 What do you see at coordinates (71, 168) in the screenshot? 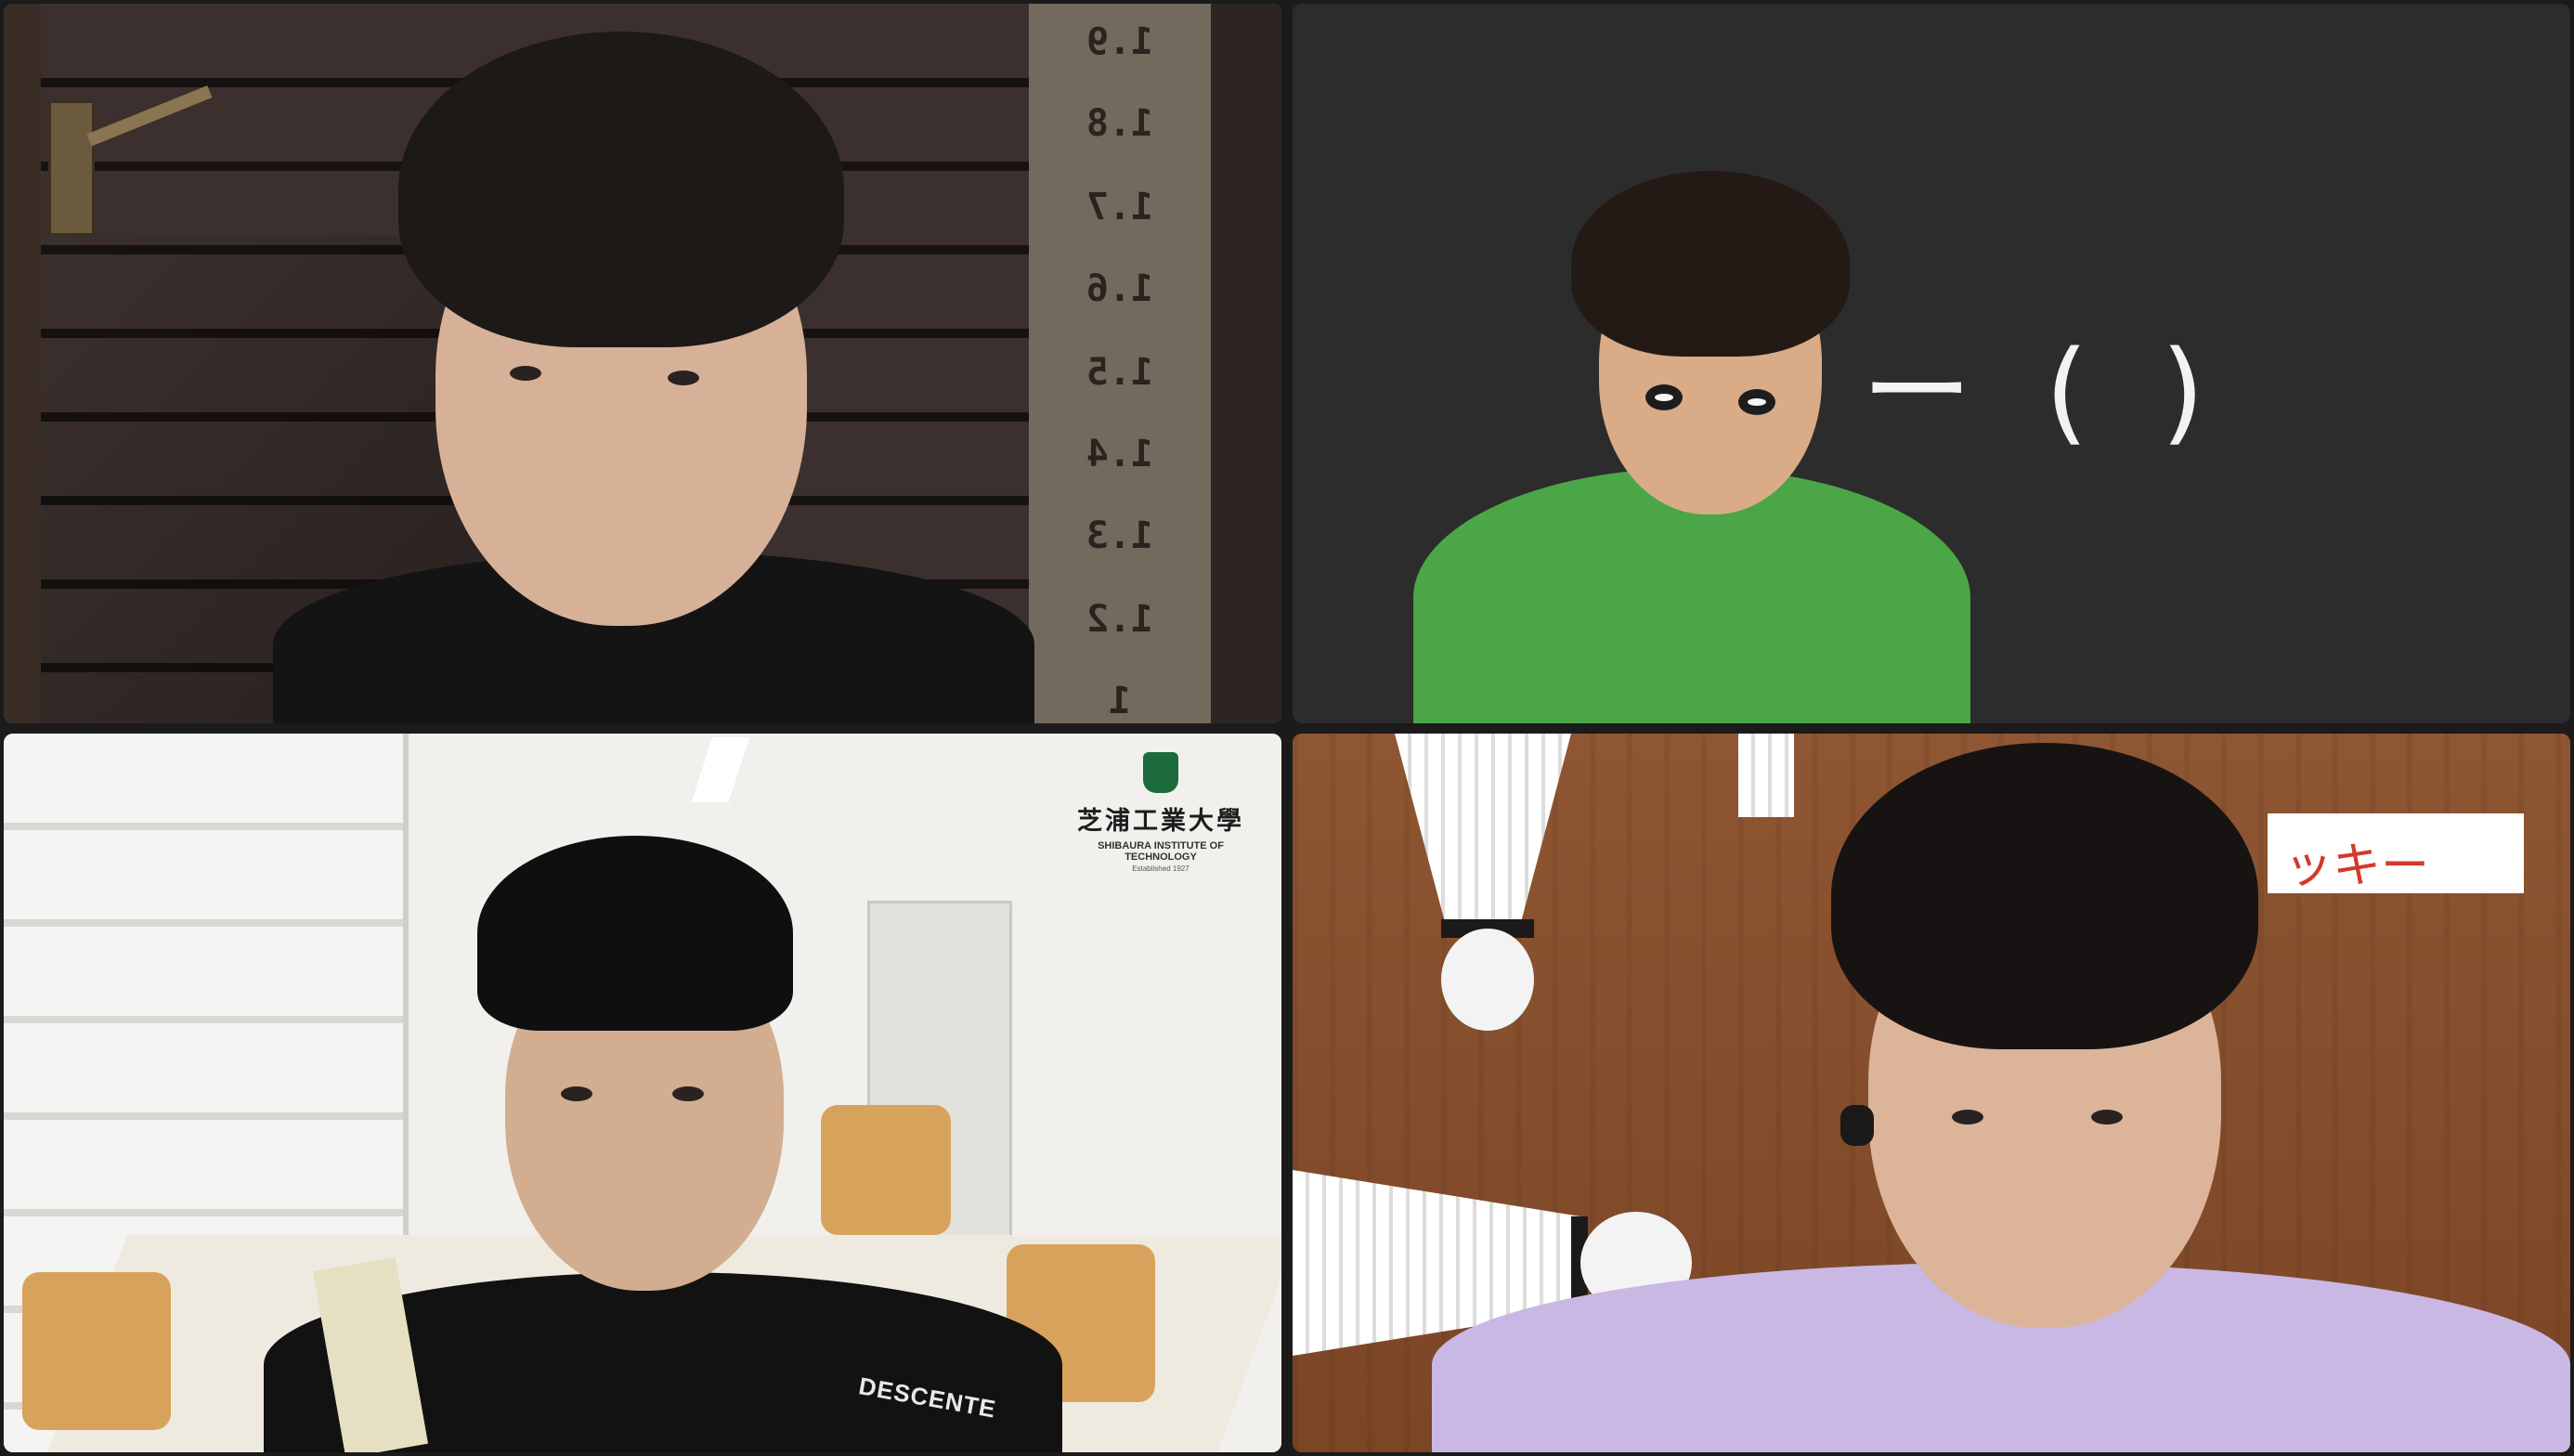
I see `gavel-icon` at bounding box center [71, 168].